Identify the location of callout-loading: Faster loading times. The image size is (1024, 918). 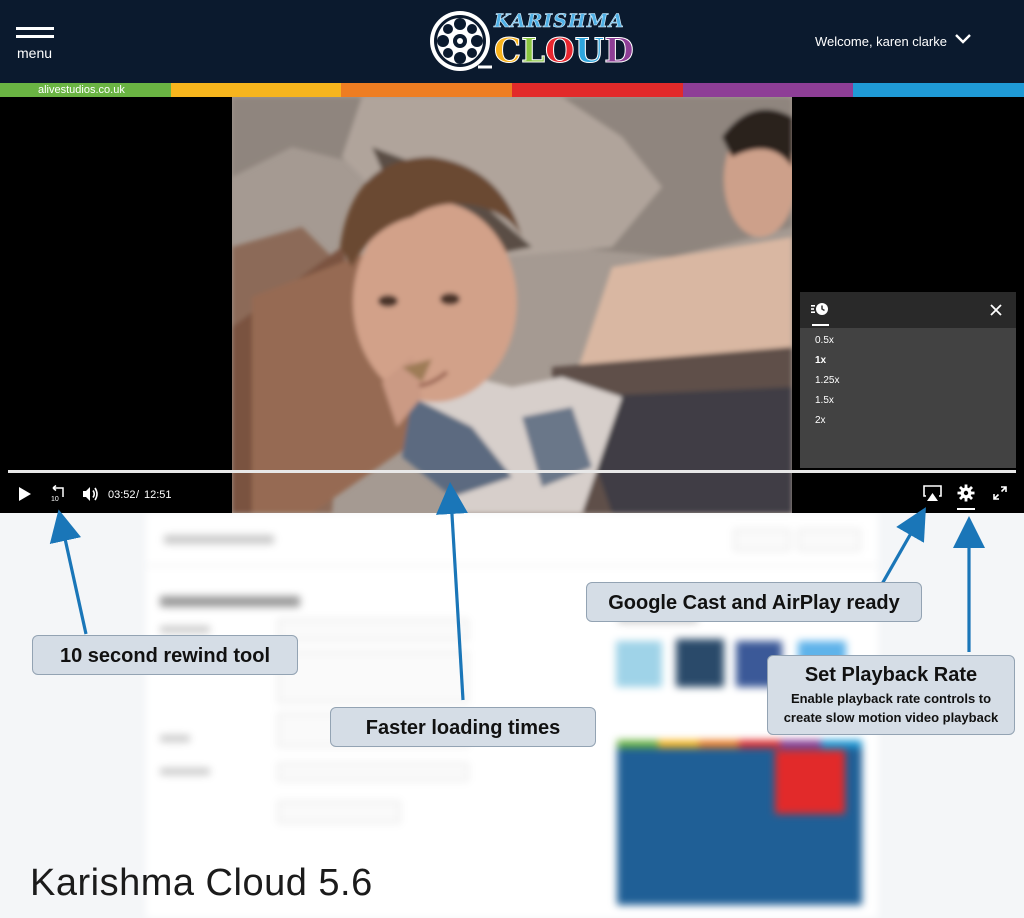
(463, 727).